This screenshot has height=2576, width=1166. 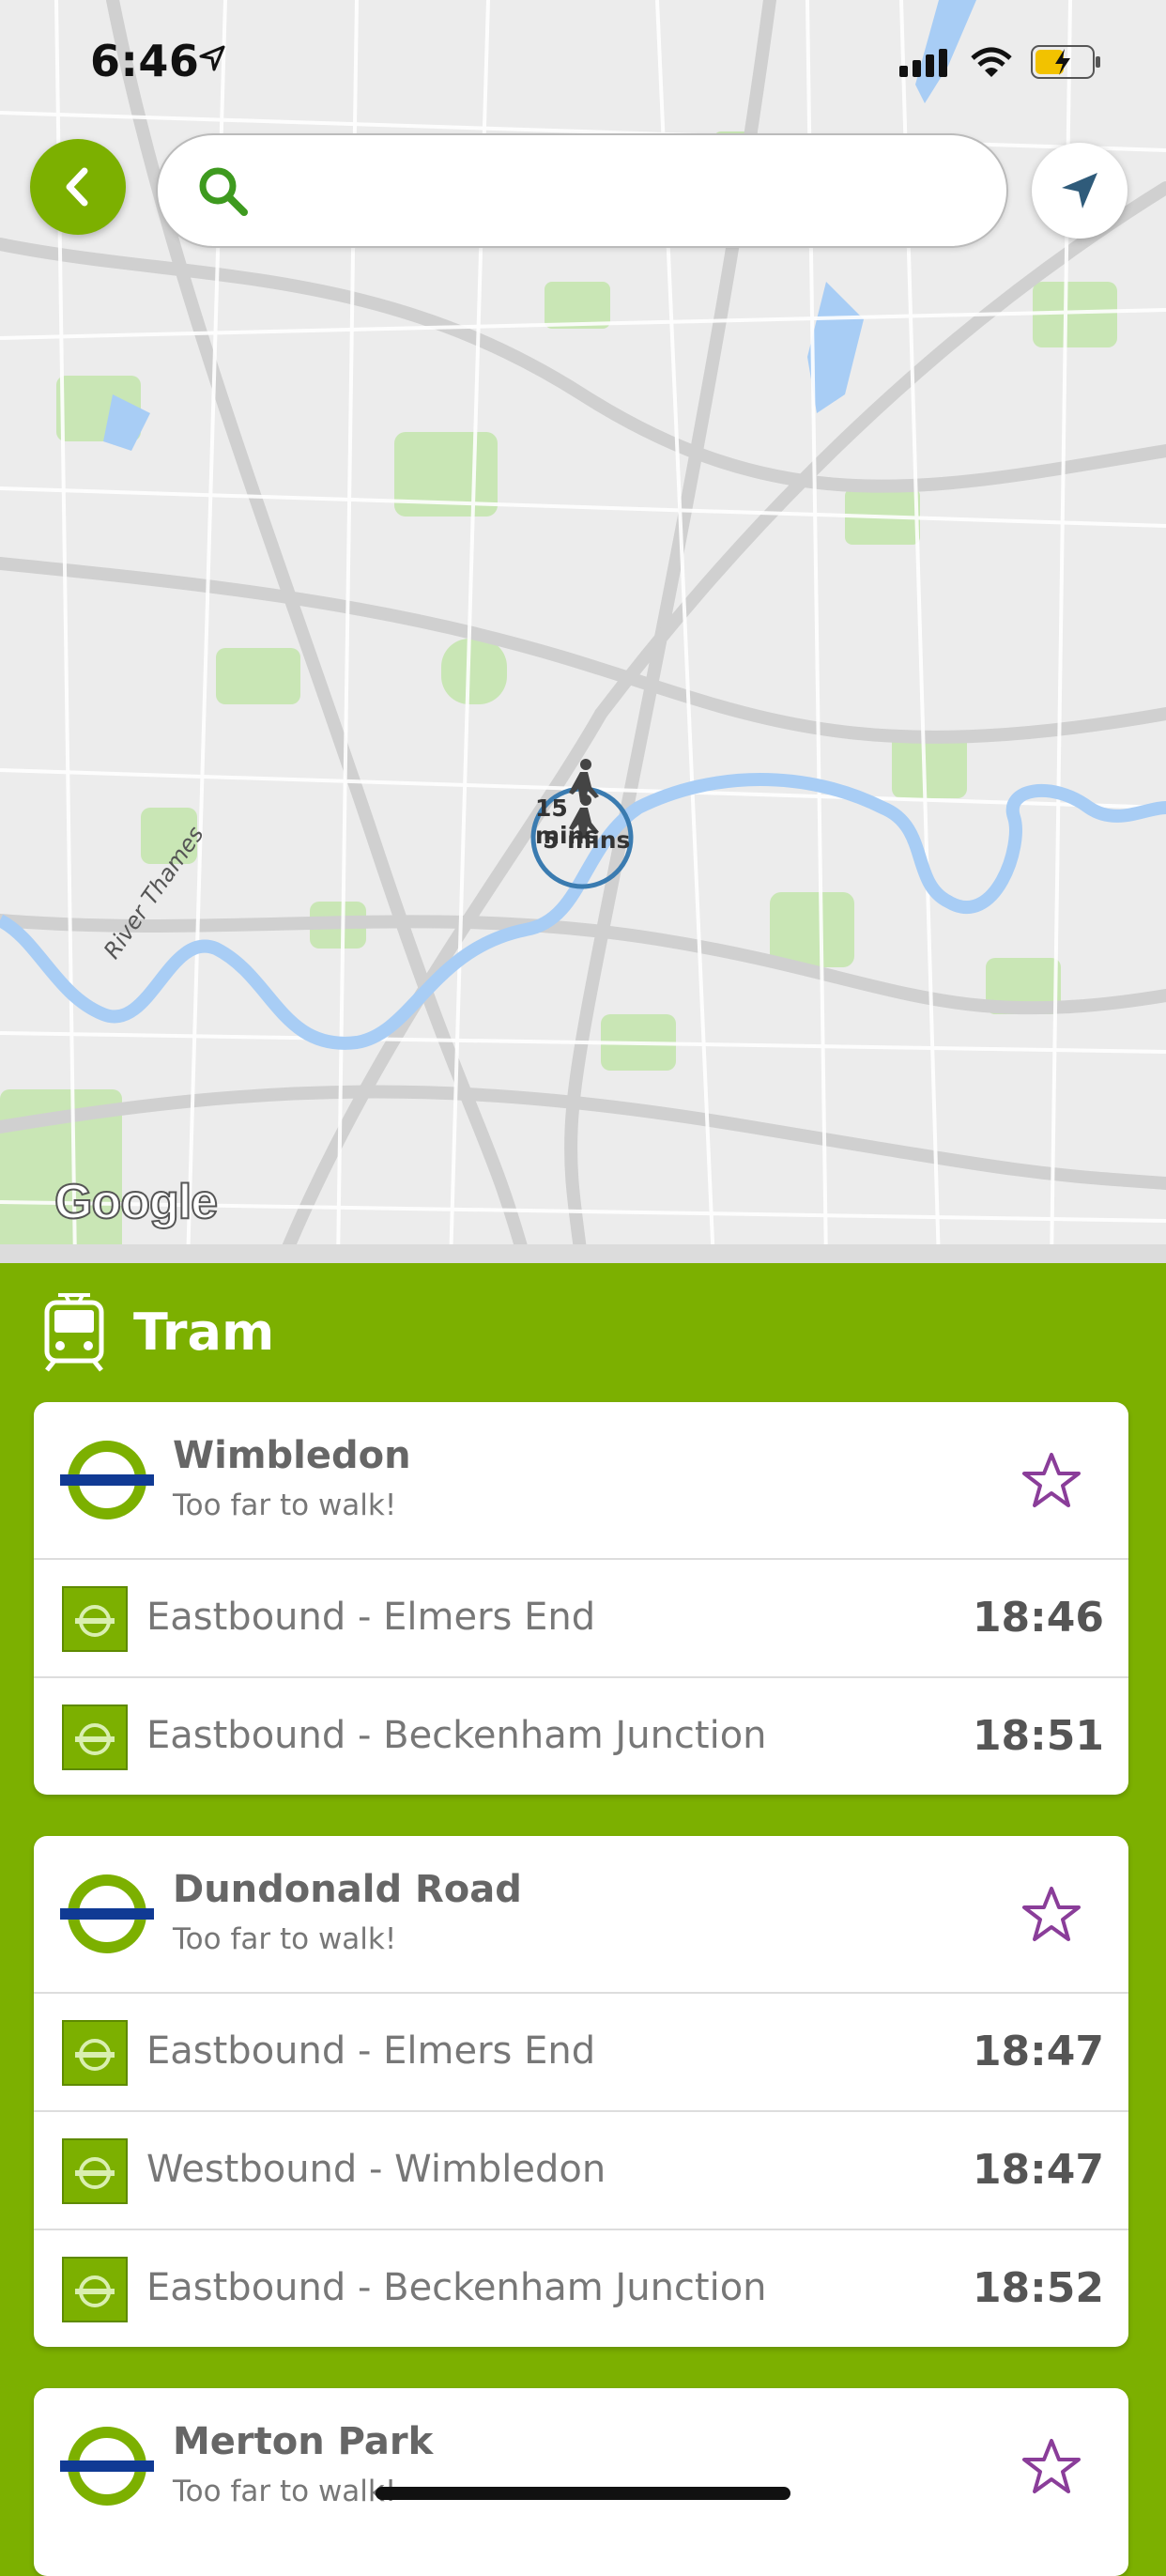 I want to click on stop-name: Wimbledon, so click(x=292, y=1455).